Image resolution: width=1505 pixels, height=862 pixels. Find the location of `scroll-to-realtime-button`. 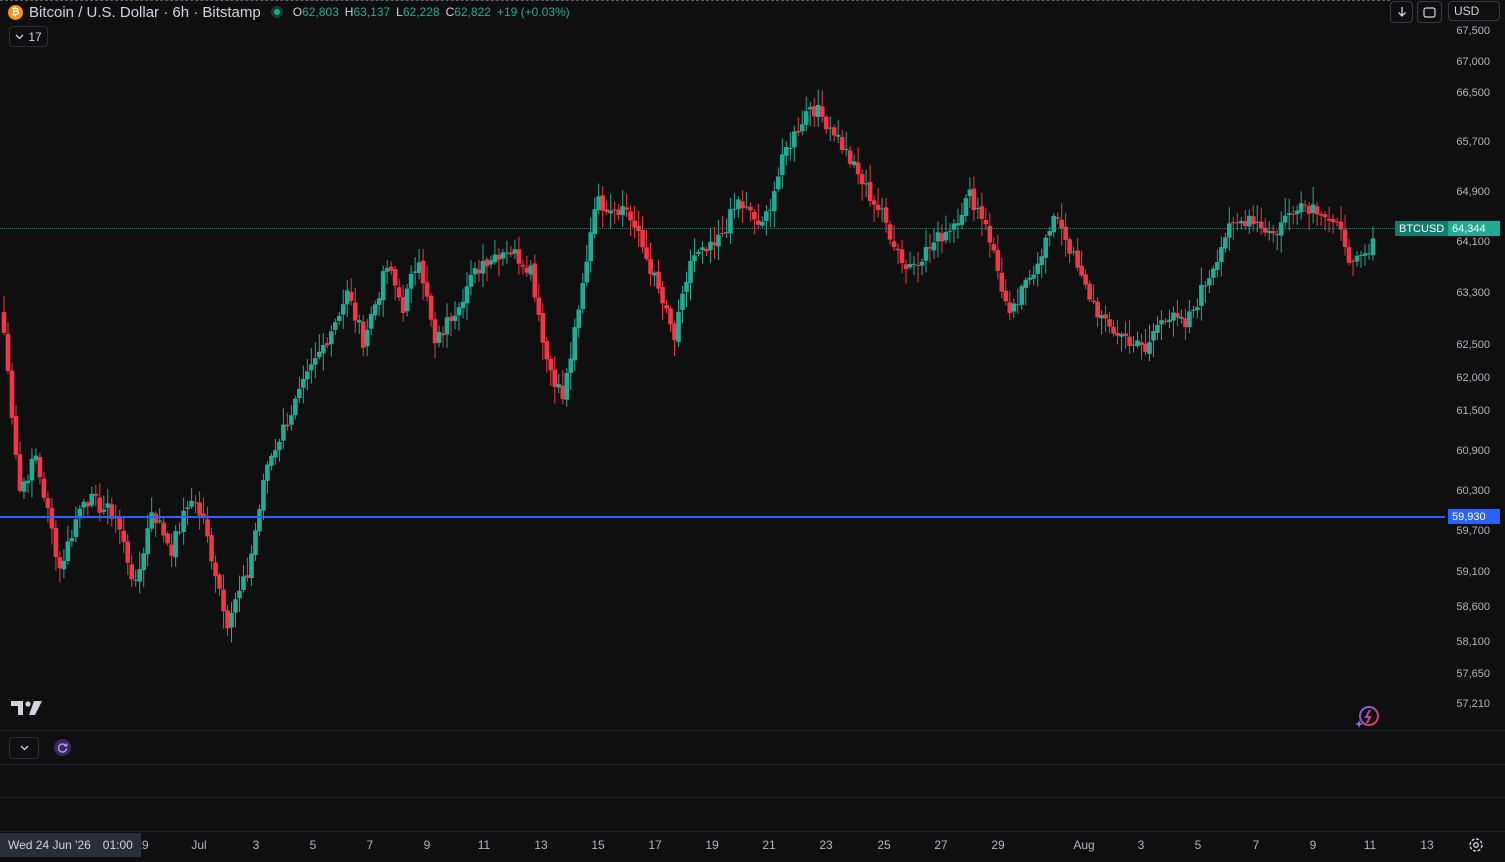

scroll-to-realtime-button is located at coordinates (1401, 12).